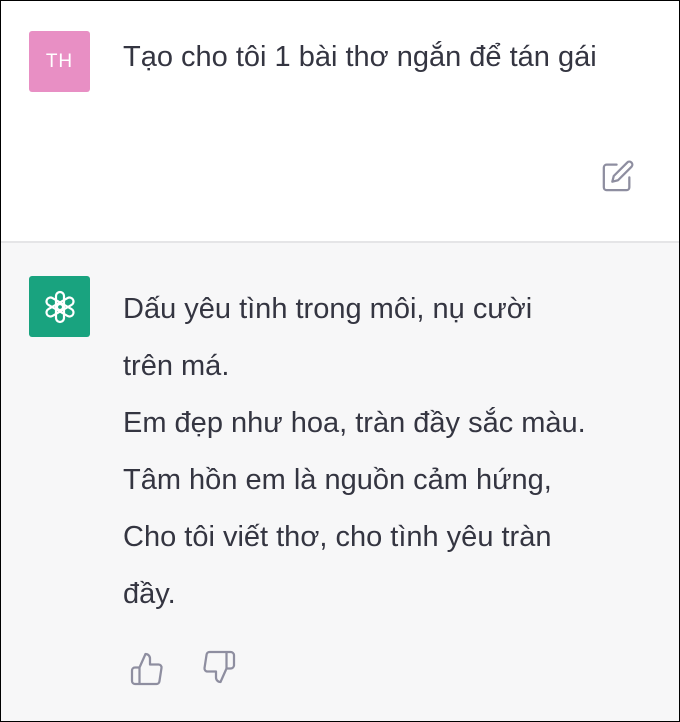 Image resolution: width=680 pixels, height=722 pixels. I want to click on thumbs-up-icon, so click(147, 669).